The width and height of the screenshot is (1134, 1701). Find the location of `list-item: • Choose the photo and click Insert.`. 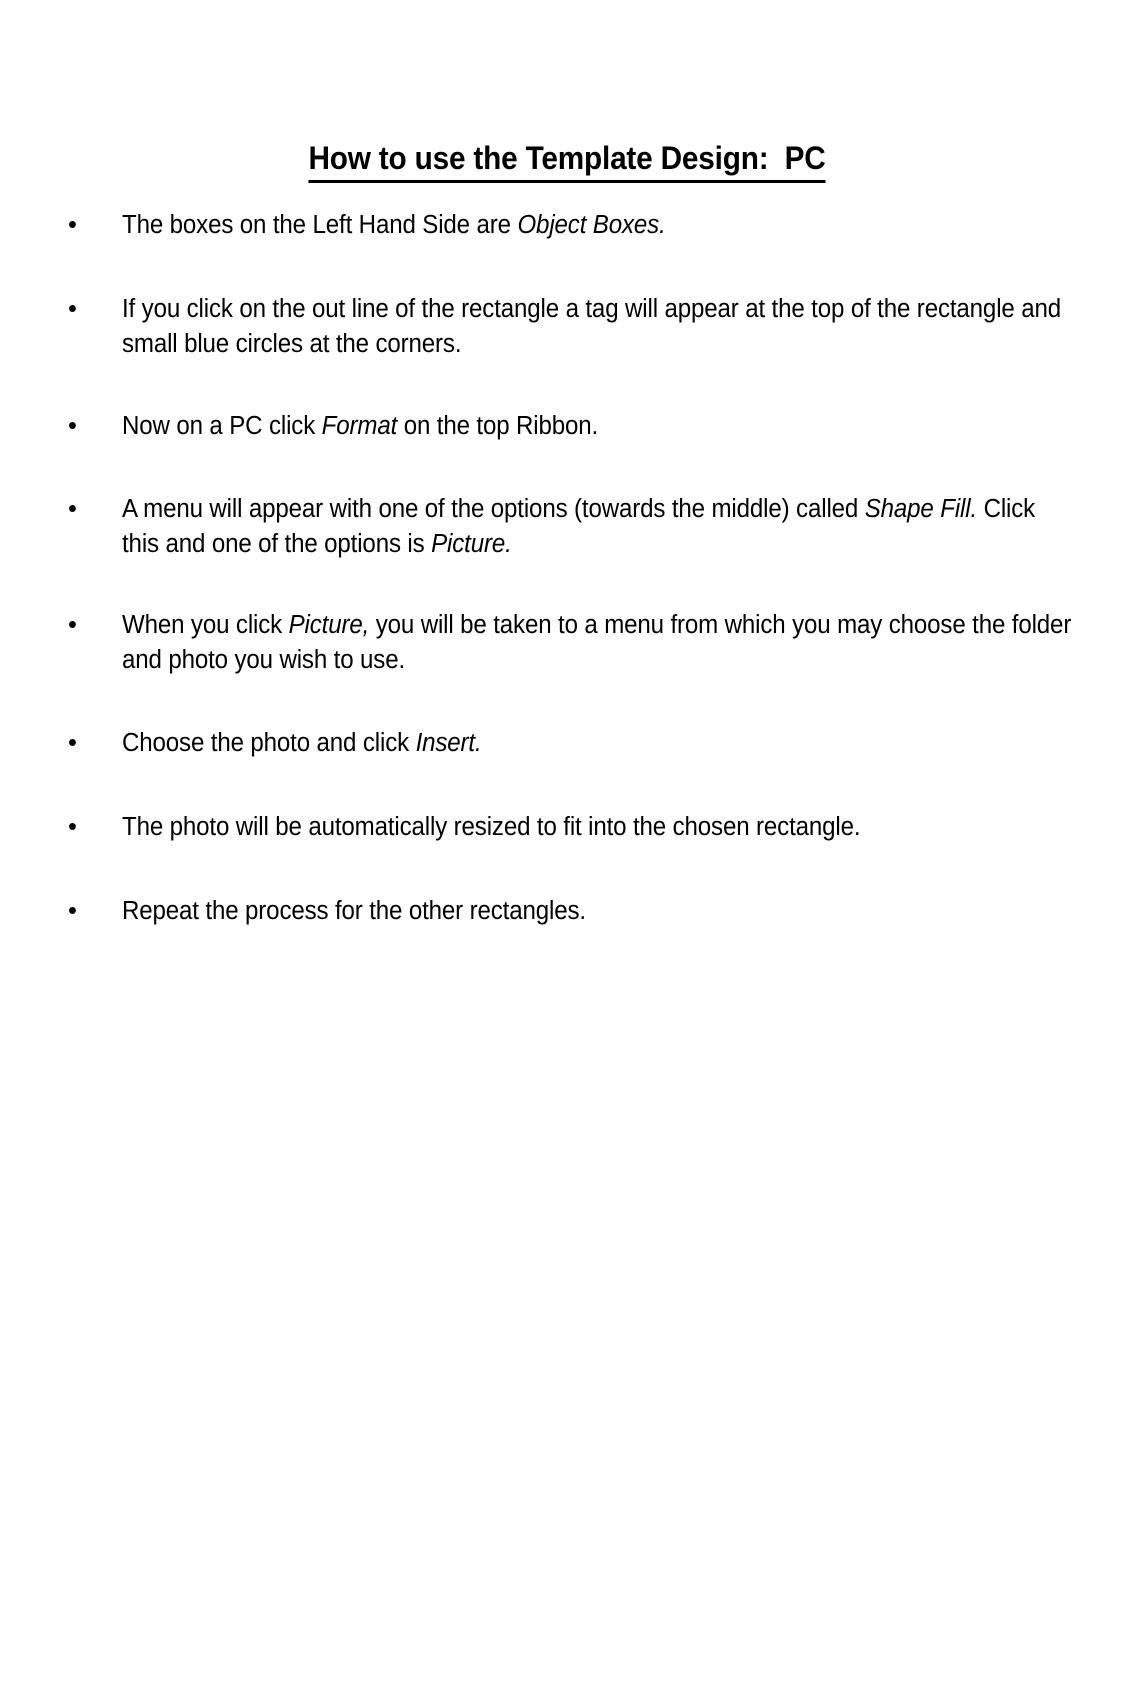

list-item: • Choose the photo and click Insert. is located at coordinates (567, 743).